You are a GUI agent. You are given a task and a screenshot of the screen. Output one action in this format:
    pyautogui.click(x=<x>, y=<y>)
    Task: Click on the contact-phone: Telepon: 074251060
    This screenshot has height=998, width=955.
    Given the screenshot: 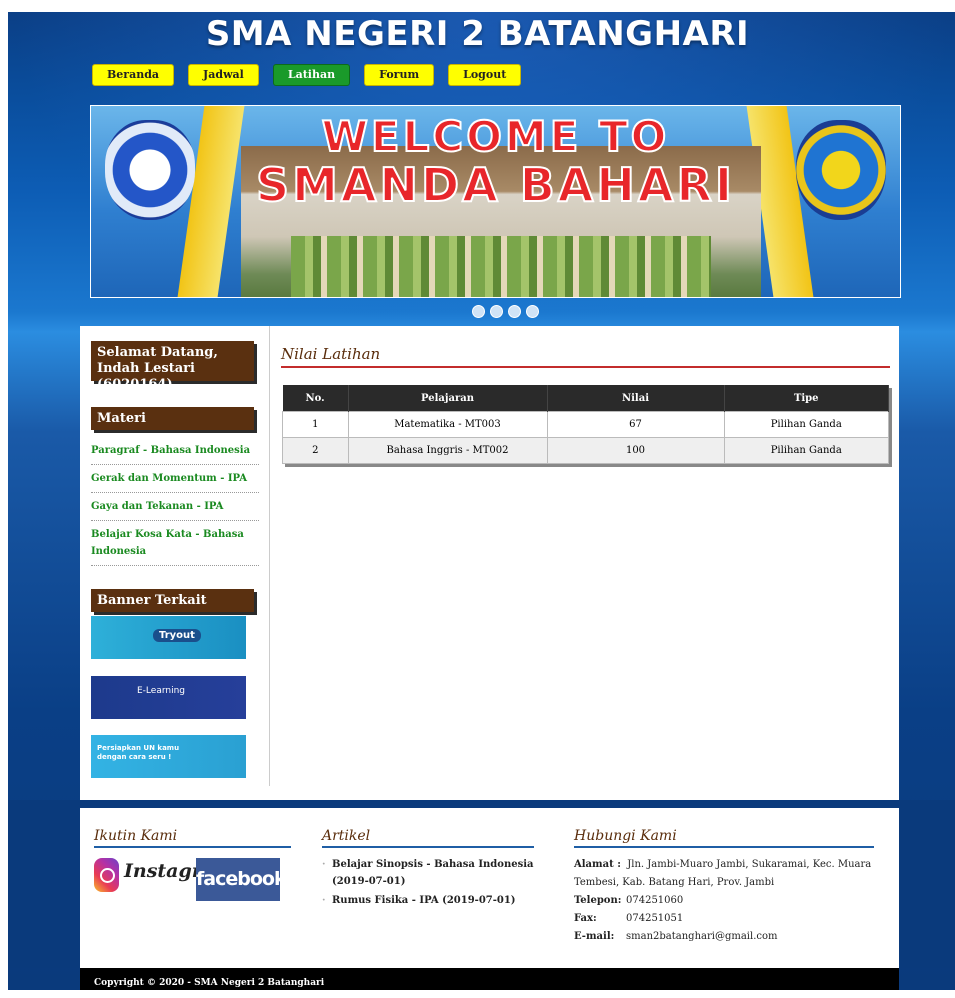 What is the action you would take?
    pyautogui.click(x=724, y=901)
    